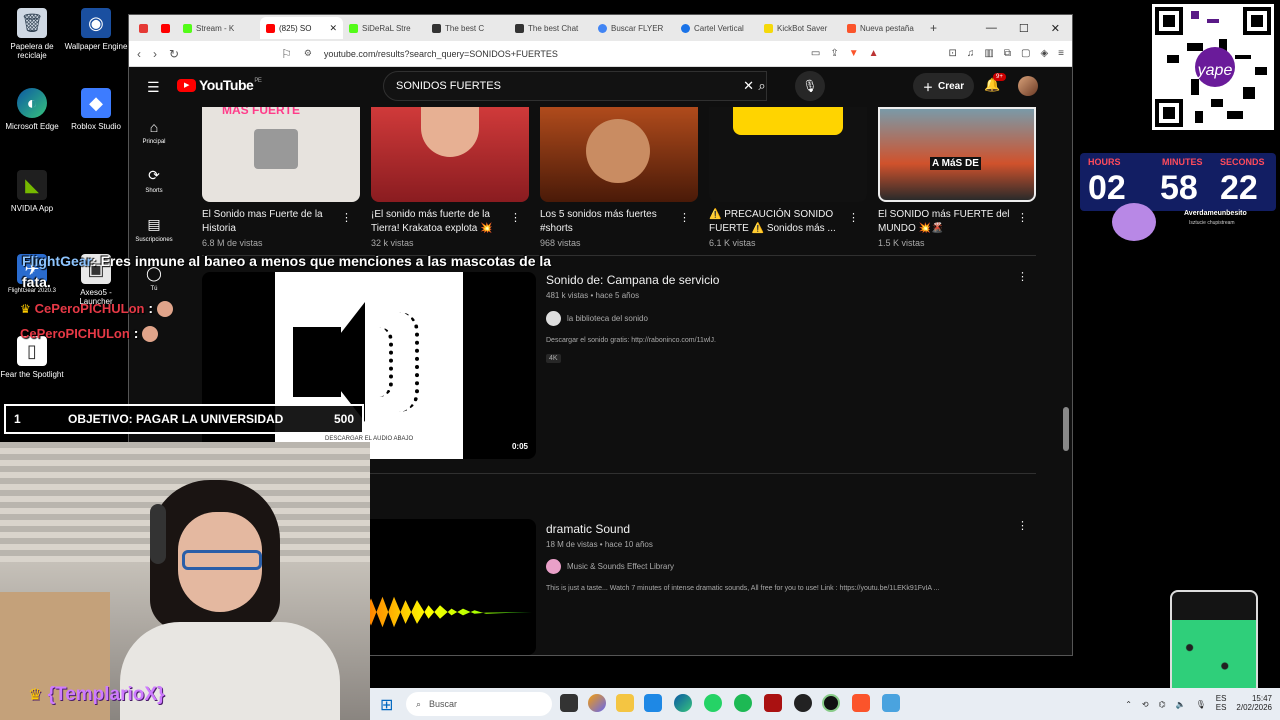  What do you see at coordinates (653, 703) in the screenshot?
I see `store-icon` at bounding box center [653, 703].